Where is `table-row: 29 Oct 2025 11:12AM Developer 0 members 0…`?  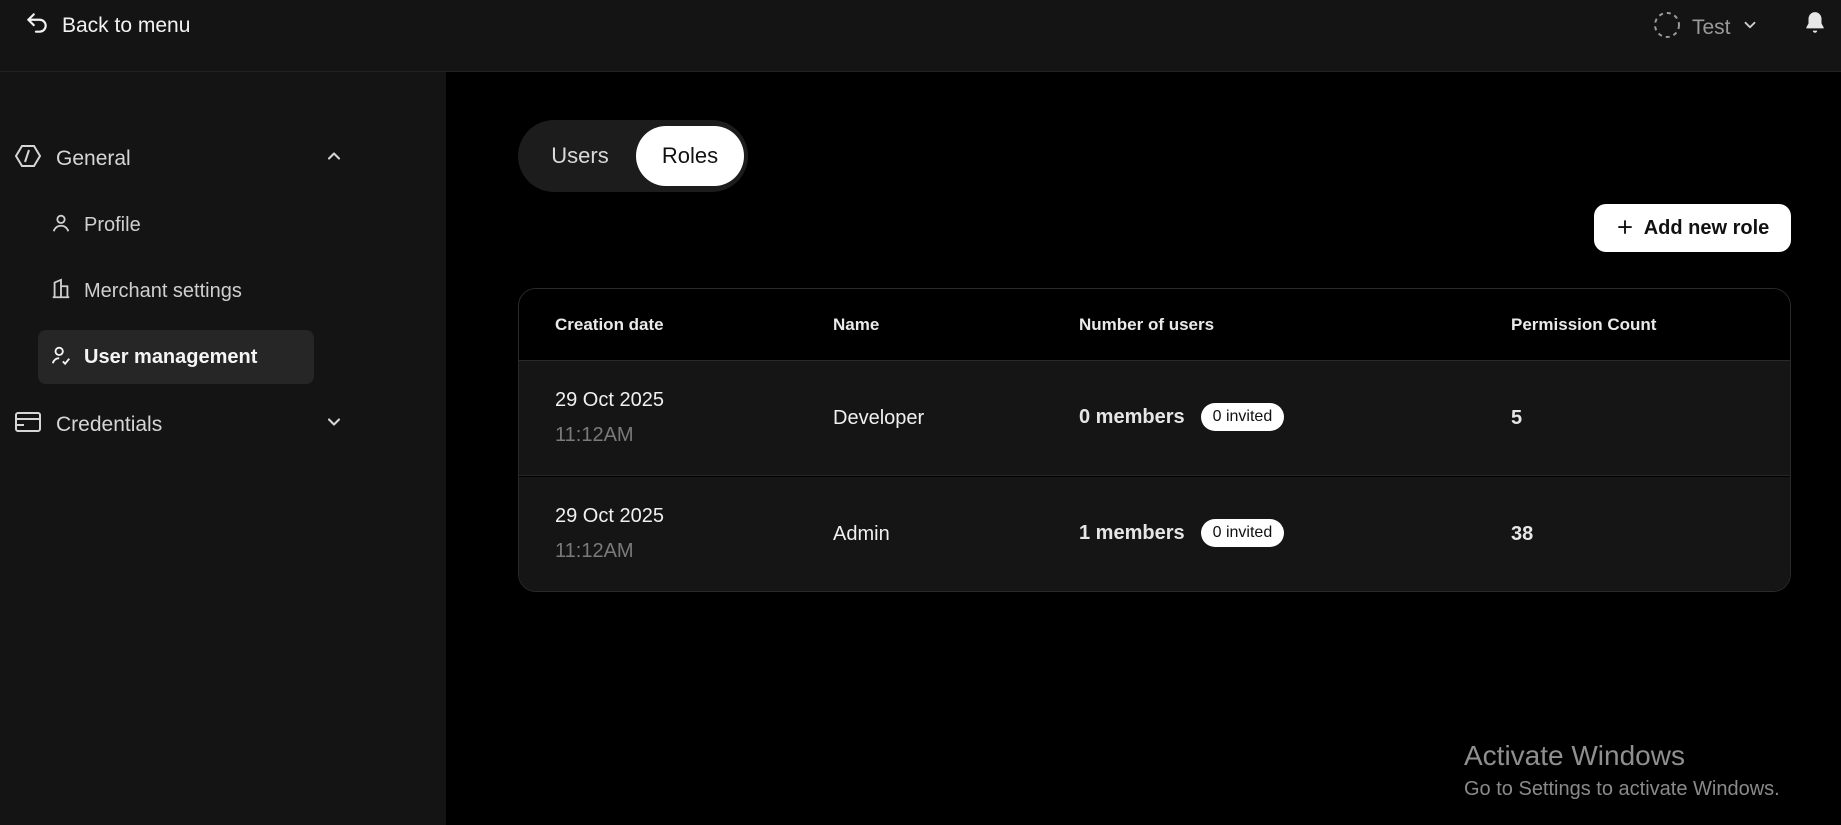 table-row: 29 Oct 2025 11:12AM Developer 0 members 0… is located at coordinates (1154, 418).